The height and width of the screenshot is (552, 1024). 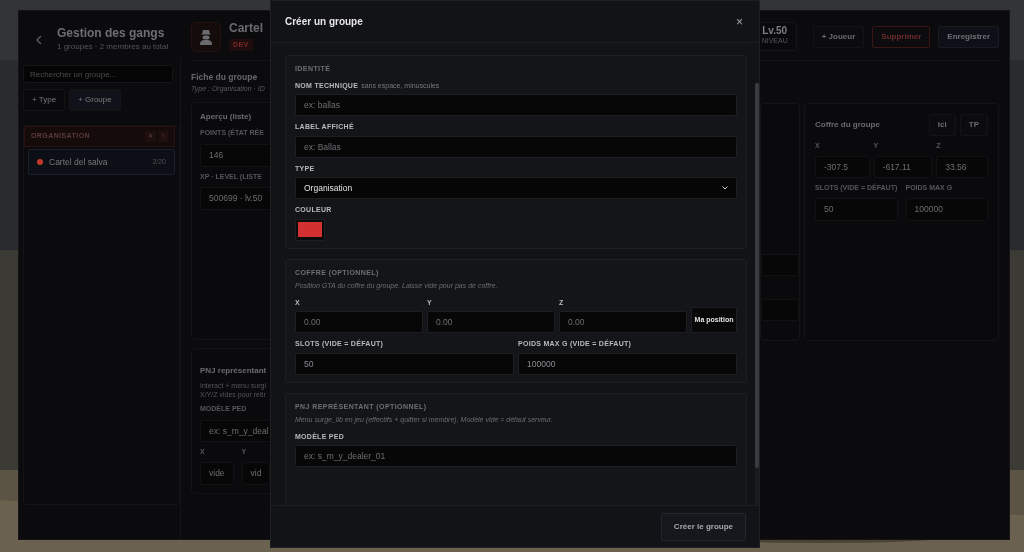 What do you see at coordinates (44, 100) in the screenshot?
I see `sidebar-button: + Type` at bounding box center [44, 100].